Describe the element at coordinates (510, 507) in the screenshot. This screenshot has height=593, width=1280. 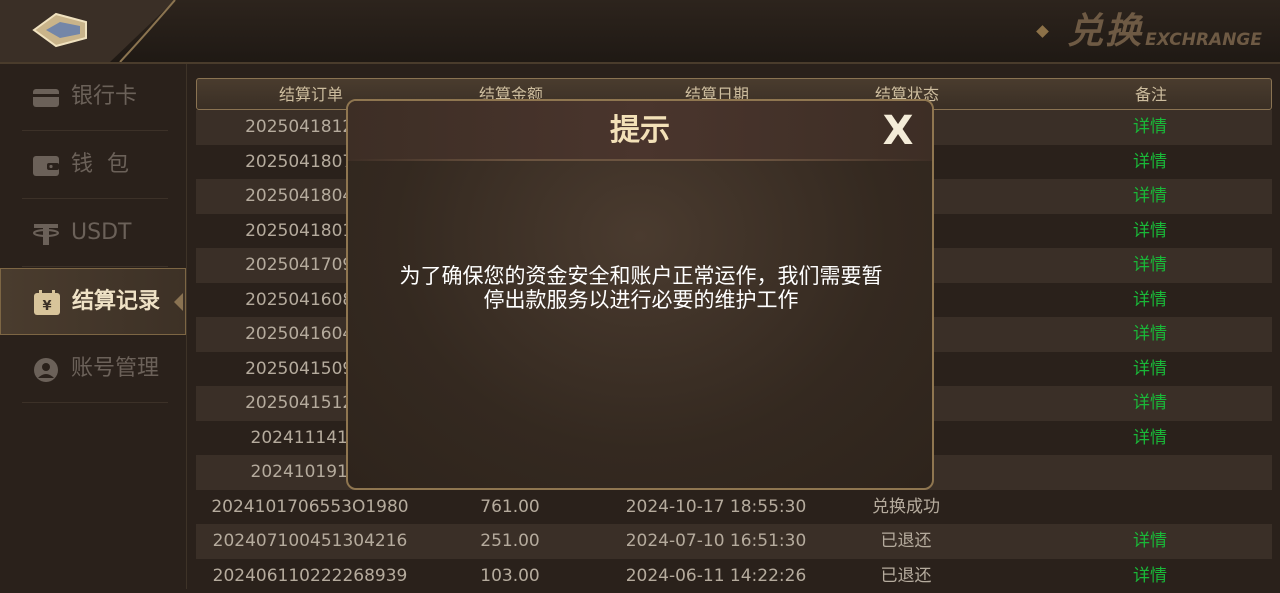
I see `cell-amount: 761.00` at that location.